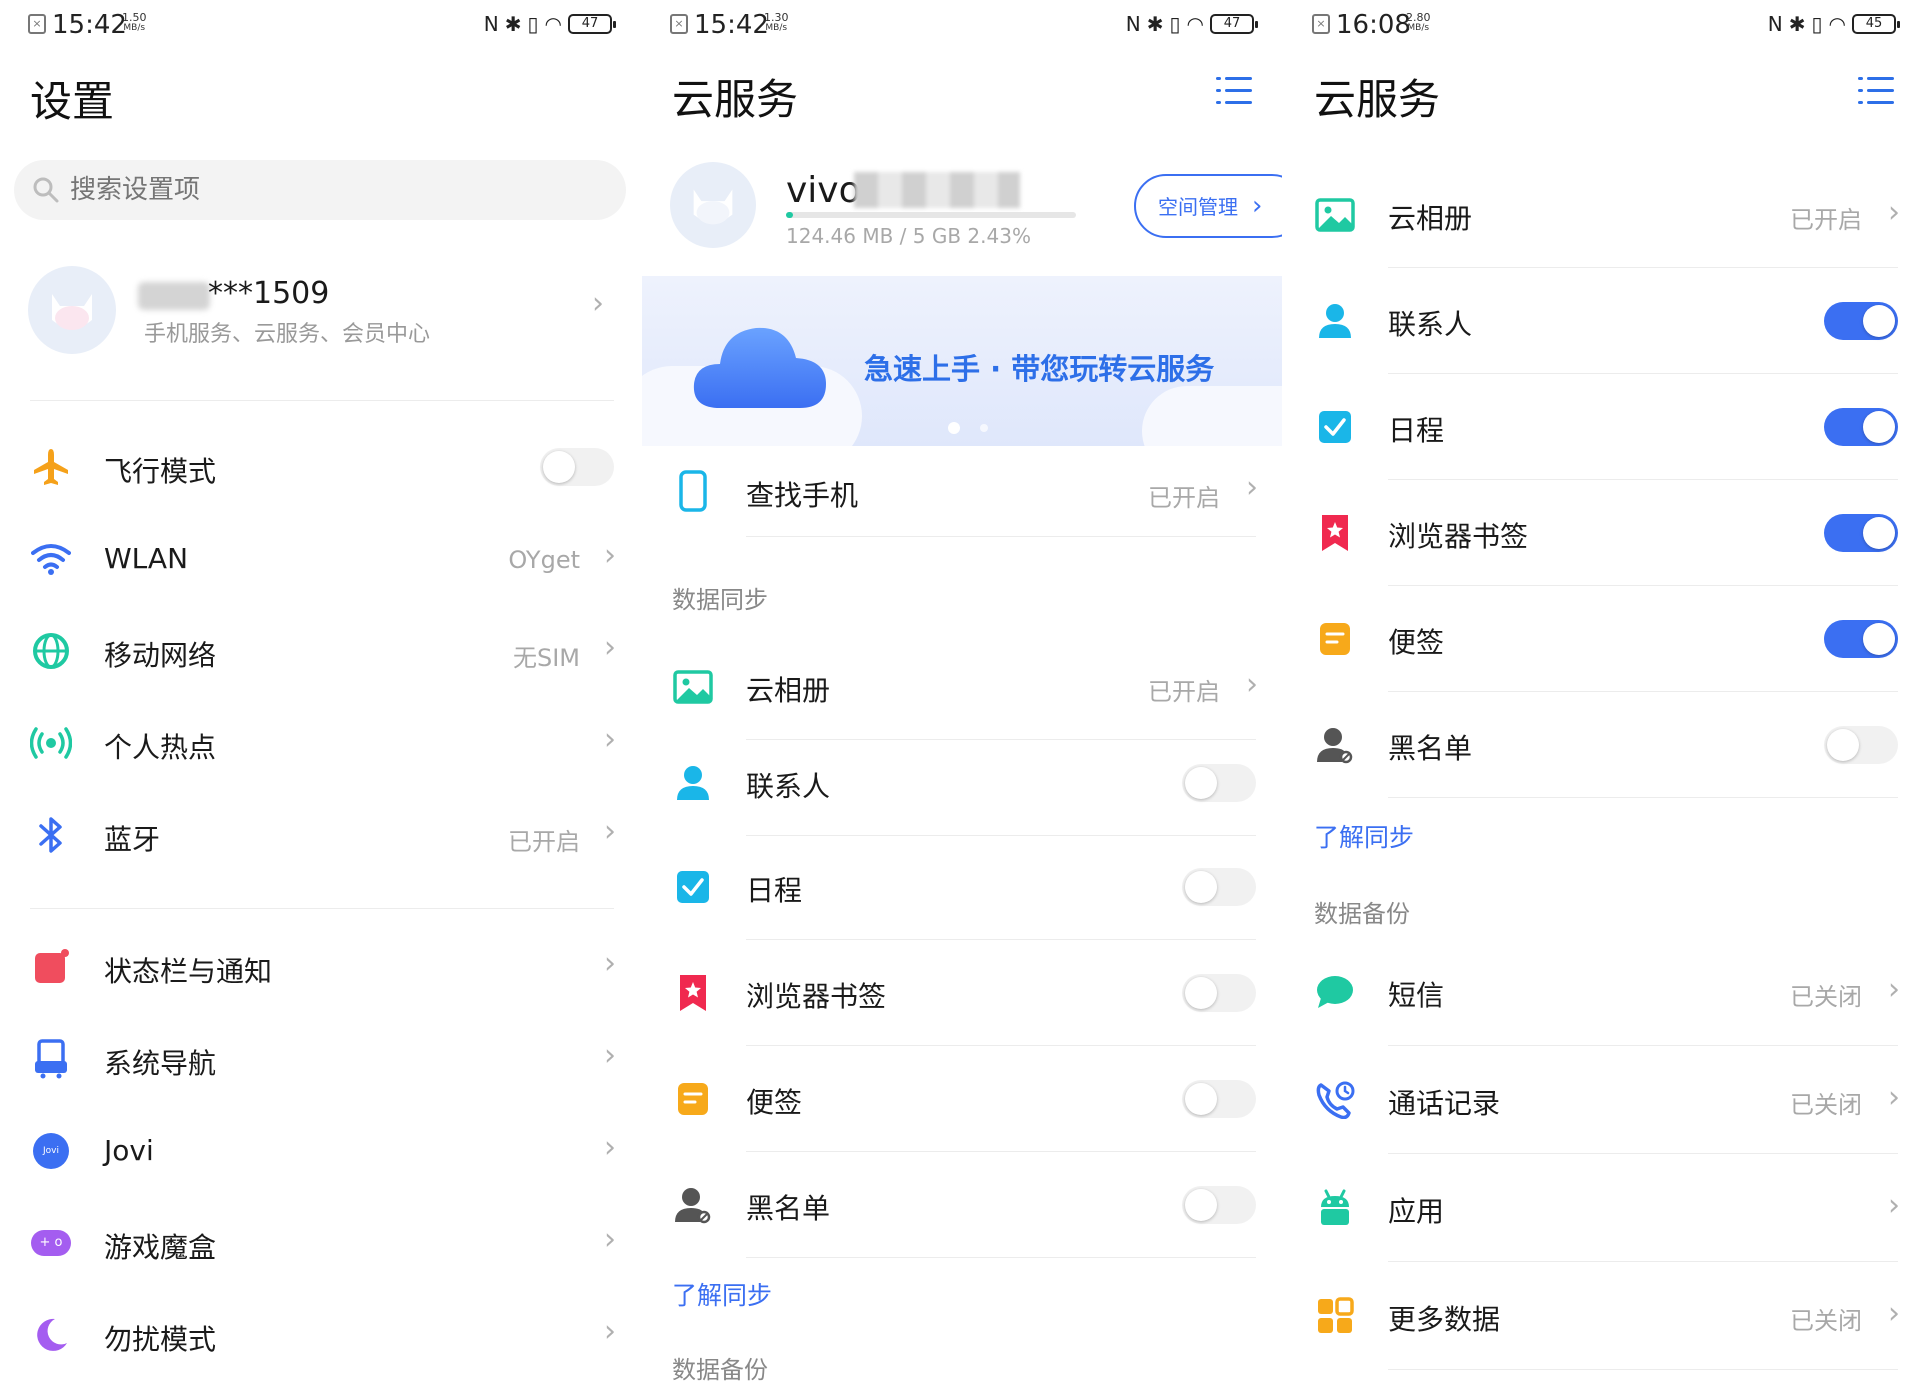 This screenshot has height=1387, width=1920. I want to click on search-input, so click(330, 190).